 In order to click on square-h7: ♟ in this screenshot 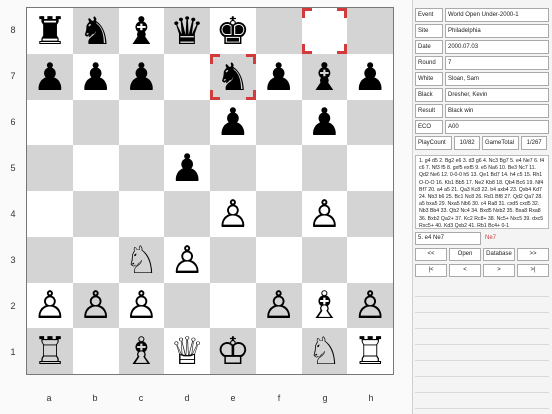, I will do `click(370, 76)`.